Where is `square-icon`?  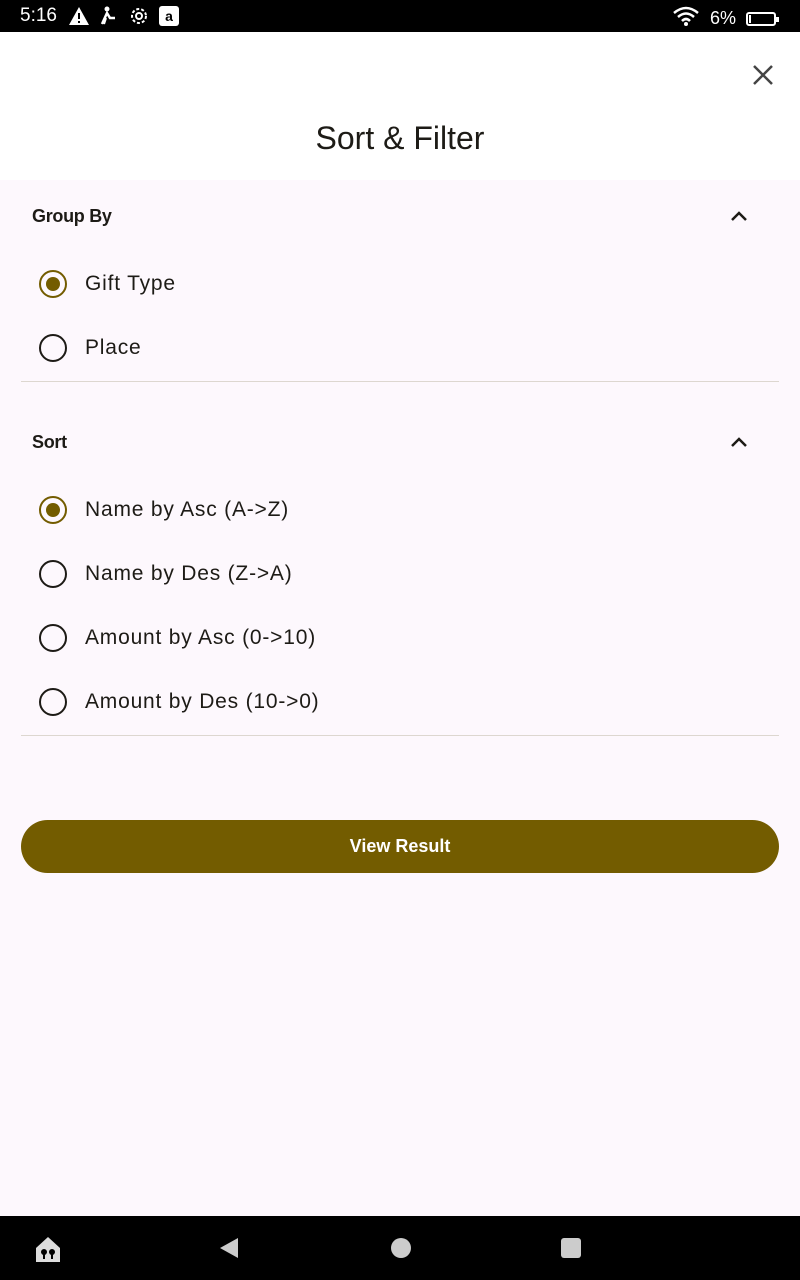
square-icon is located at coordinates (571, 1248).